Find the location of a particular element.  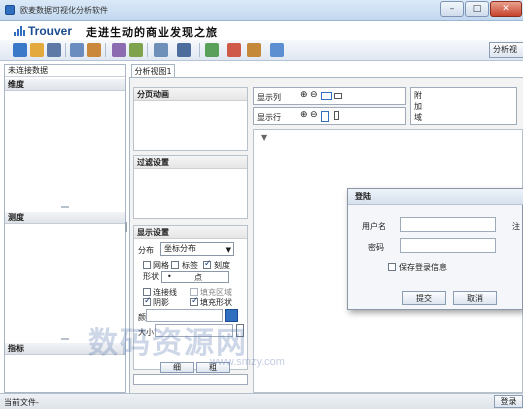

save-icon is located at coordinates (54, 50).